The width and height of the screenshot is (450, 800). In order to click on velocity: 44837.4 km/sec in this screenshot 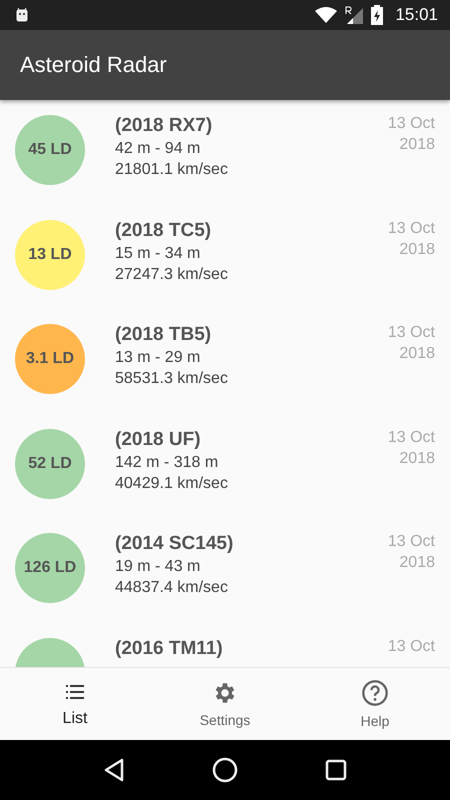, I will do `click(172, 588)`.